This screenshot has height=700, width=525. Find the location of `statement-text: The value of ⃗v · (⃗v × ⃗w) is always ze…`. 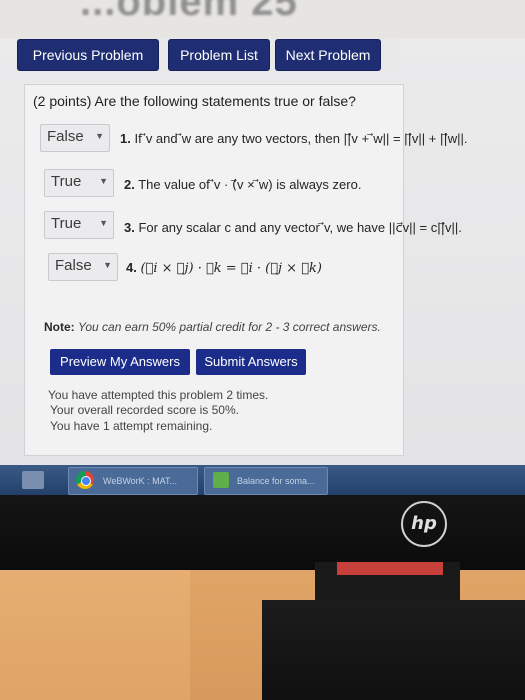

statement-text: The value of ⃗v · (⃗v × ⃗w) is always ze… is located at coordinates (250, 184).